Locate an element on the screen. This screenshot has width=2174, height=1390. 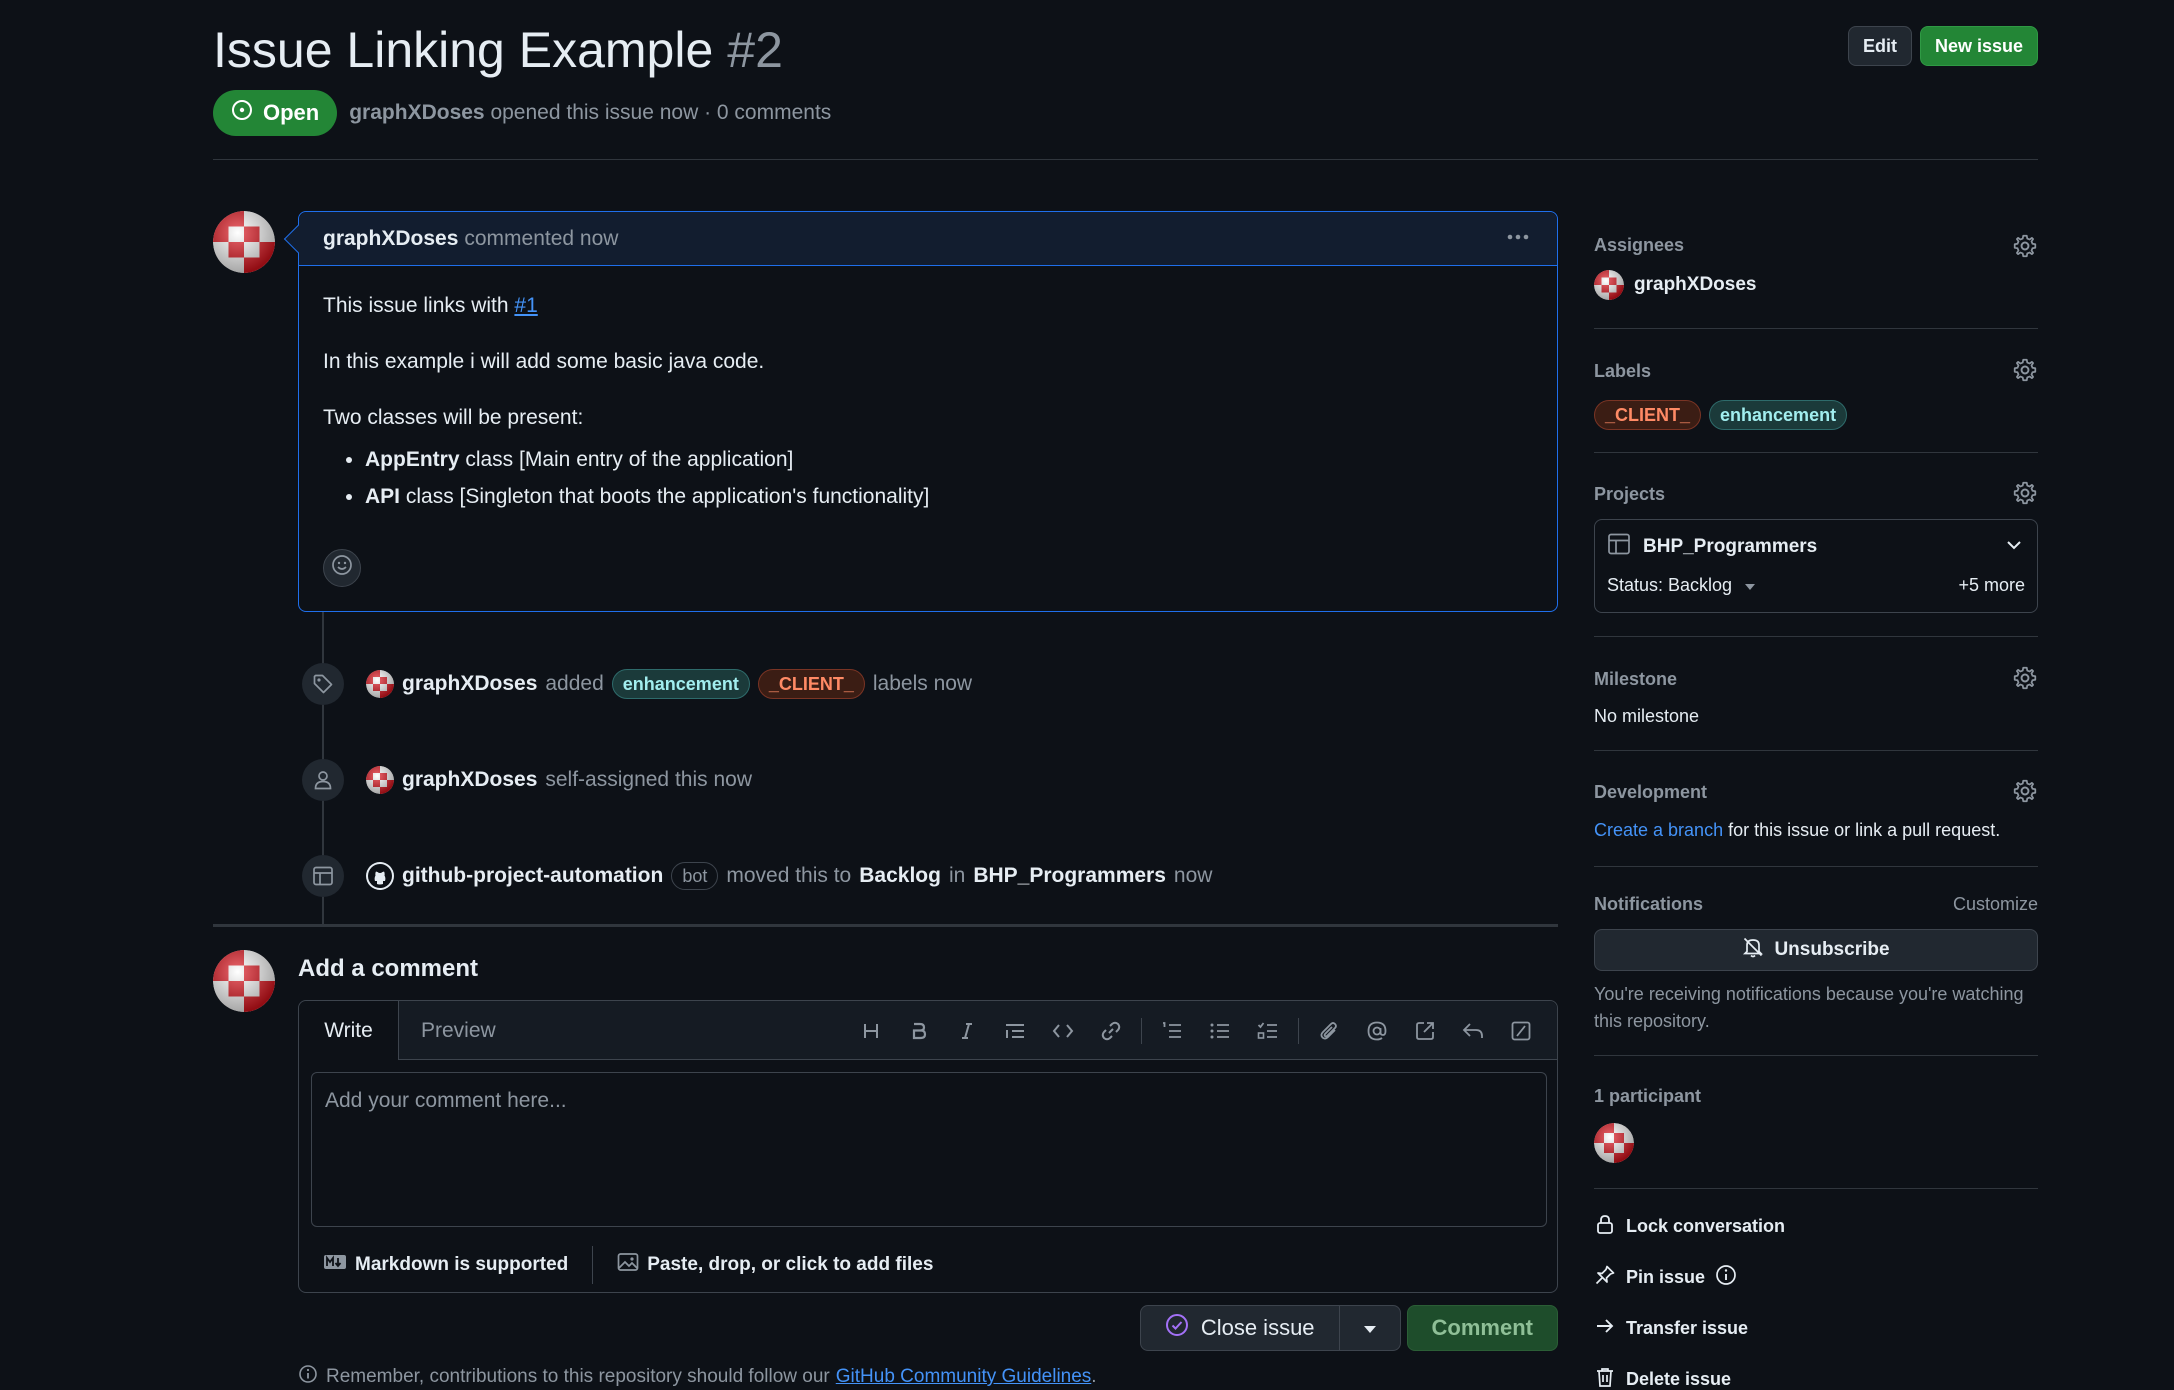
event-project-link: BHP_Programmers is located at coordinates (1069, 876).